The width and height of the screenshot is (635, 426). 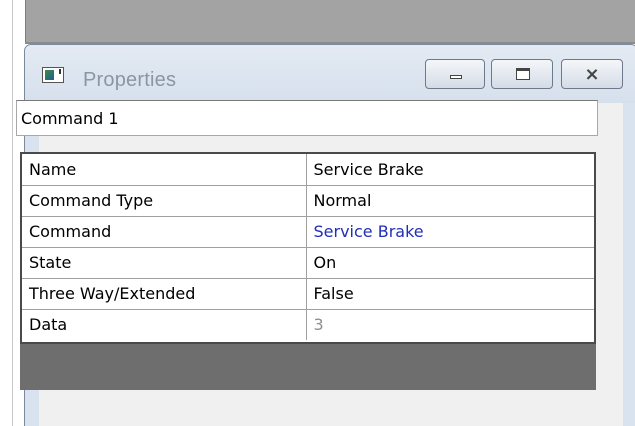 What do you see at coordinates (130, 80) in the screenshot?
I see `window-title: Properties` at bounding box center [130, 80].